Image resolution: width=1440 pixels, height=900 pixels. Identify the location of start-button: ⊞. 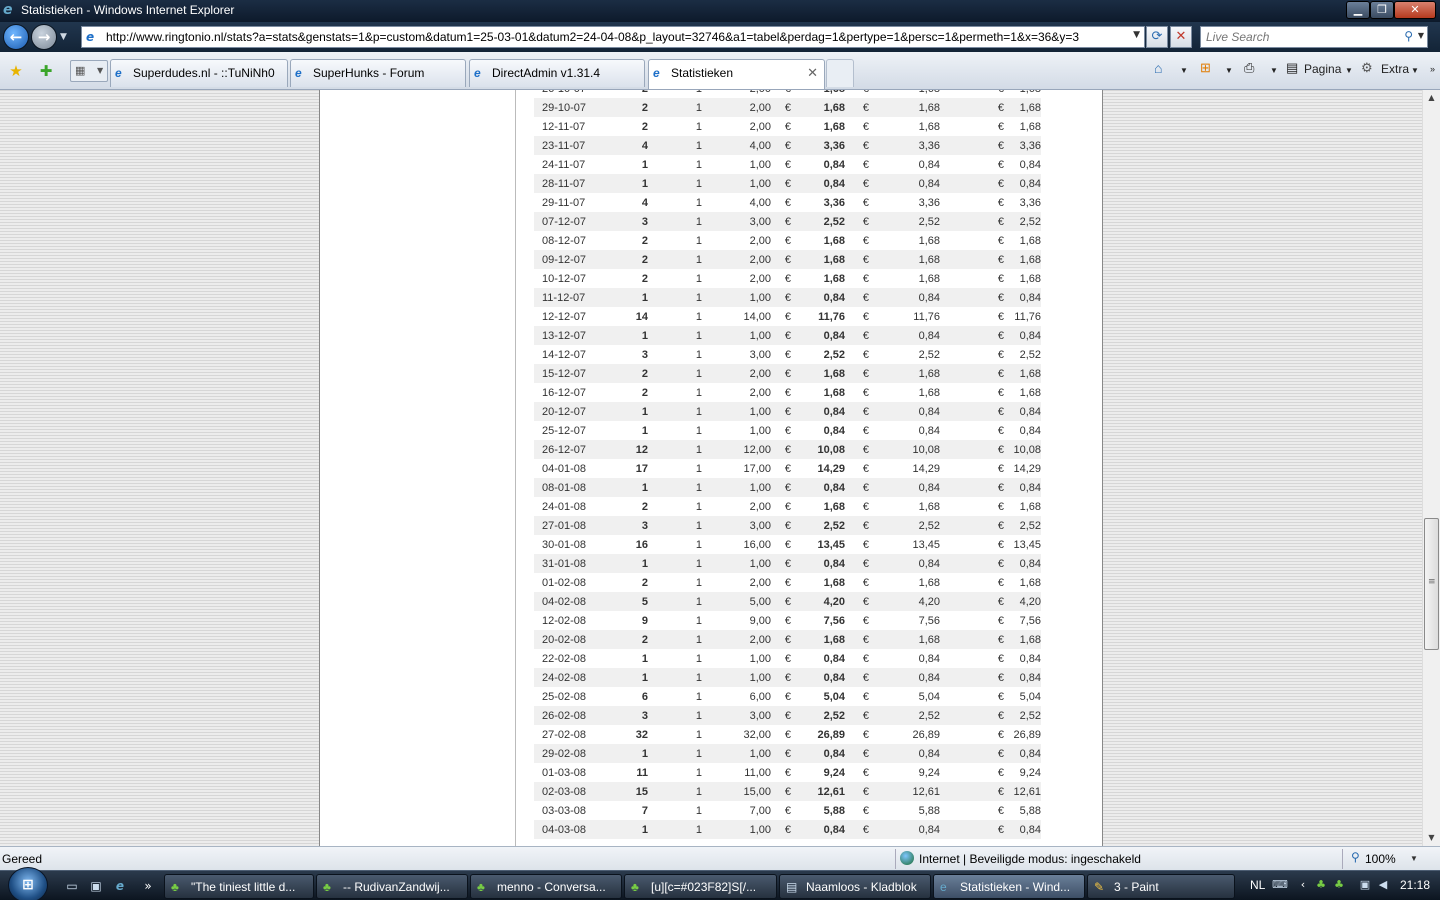
(28, 883).